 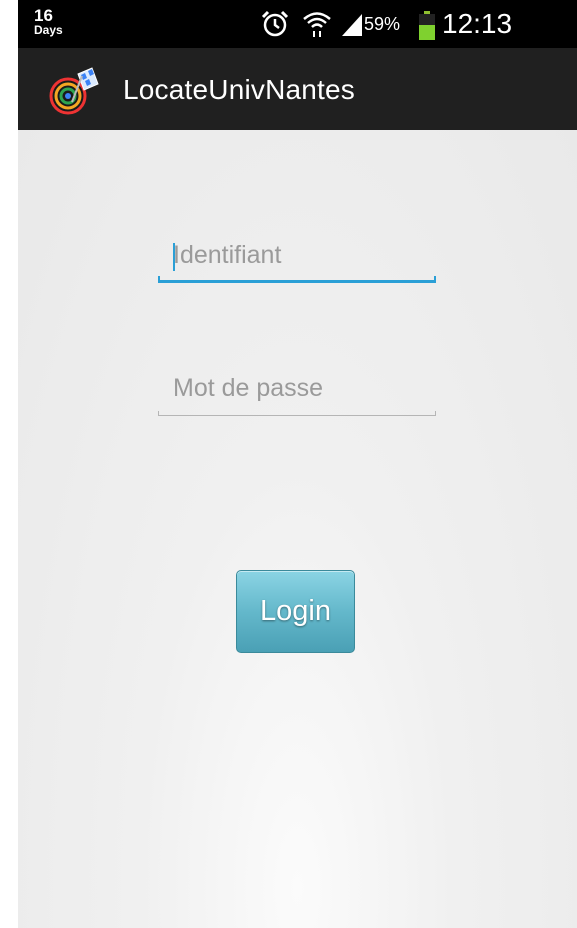 What do you see at coordinates (297, 388) in the screenshot?
I see `password-input` at bounding box center [297, 388].